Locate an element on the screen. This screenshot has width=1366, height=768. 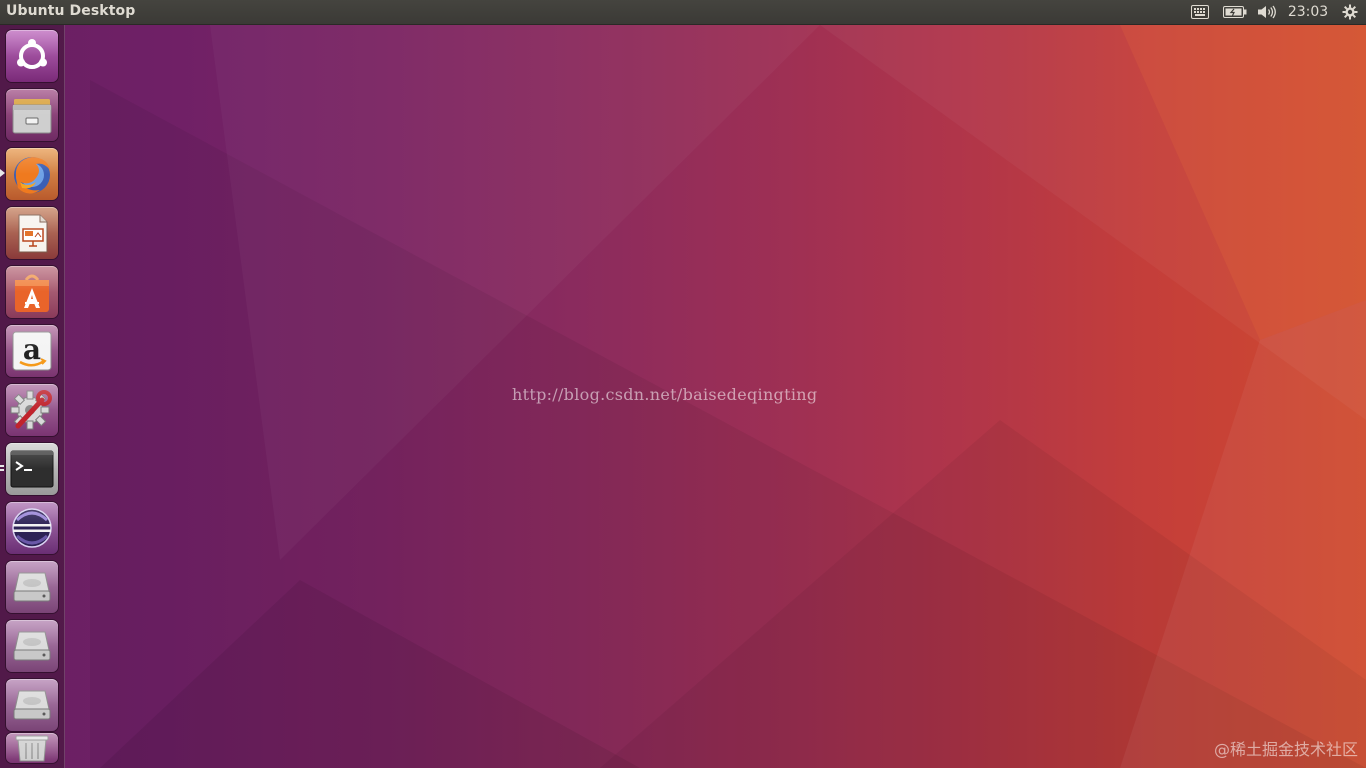
files-icon is located at coordinates (32, 116).